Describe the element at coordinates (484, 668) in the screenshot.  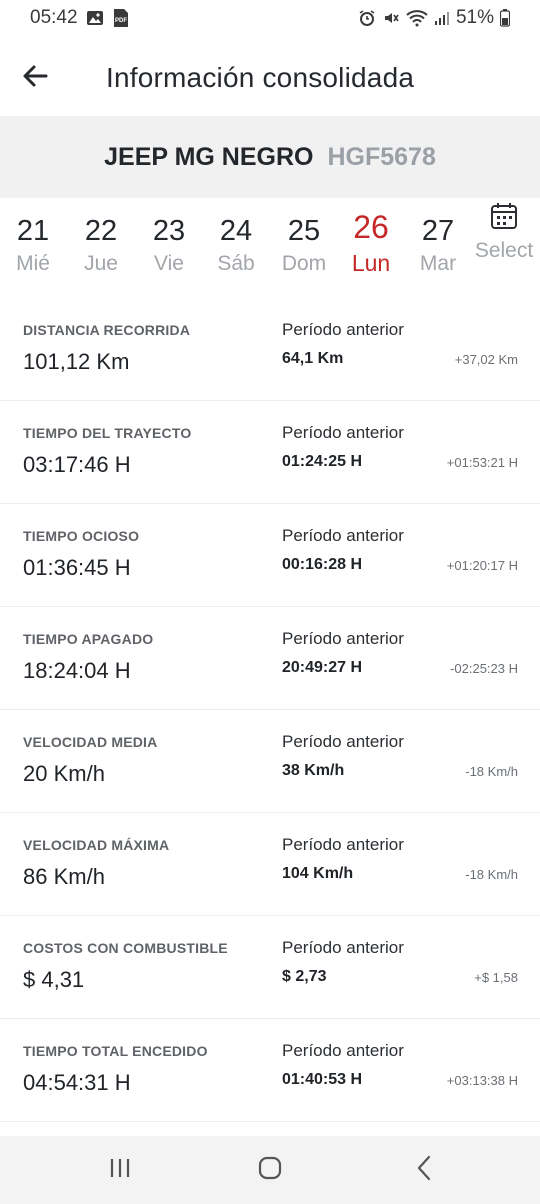
I see `metric-delta: -02:25:23 H` at that location.